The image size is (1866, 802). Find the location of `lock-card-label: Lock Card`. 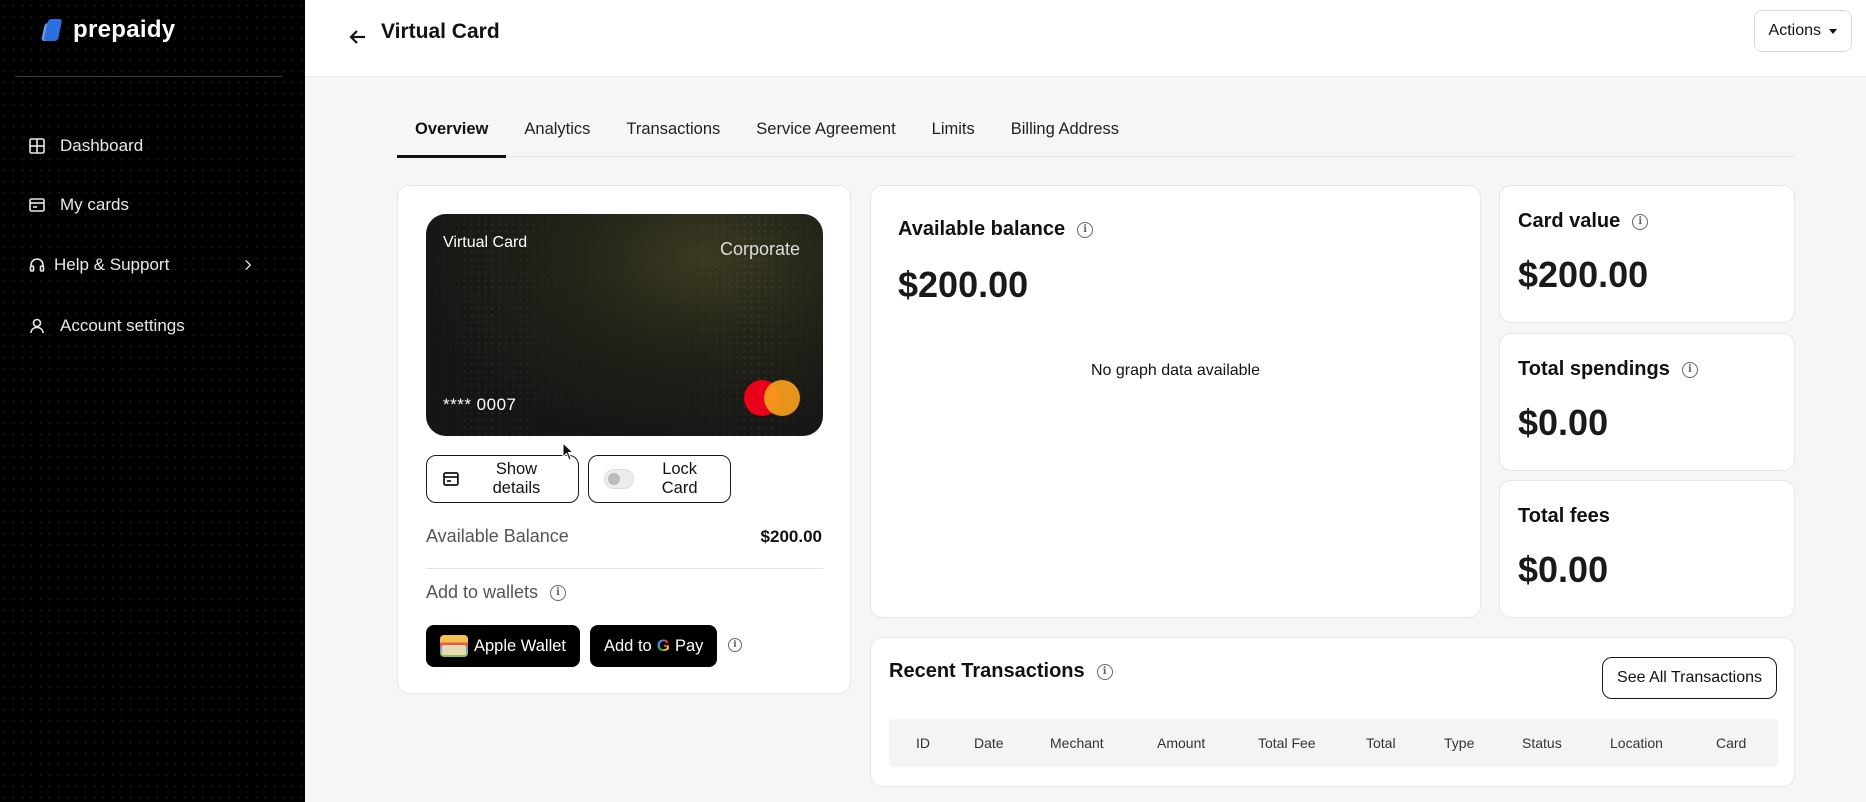

lock-card-label: Lock Card is located at coordinates (679, 478).